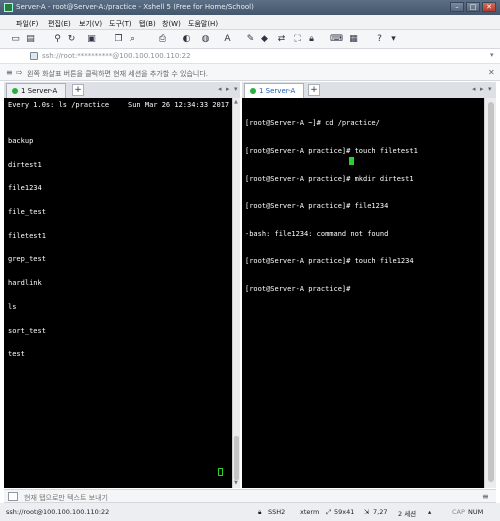  What do you see at coordinates (116, 56) in the screenshot?
I see `address-field: ssh://root:**********@100.100.100.110:22` at bounding box center [116, 56].